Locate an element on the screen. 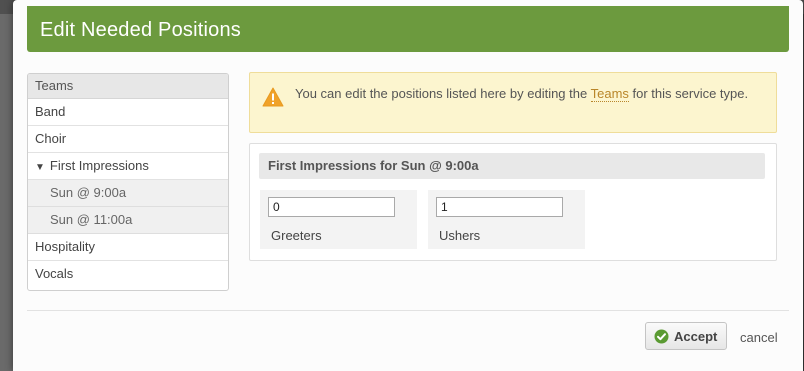 The image size is (804, 371). check-circle-icon is located at coordinates (661, 336).